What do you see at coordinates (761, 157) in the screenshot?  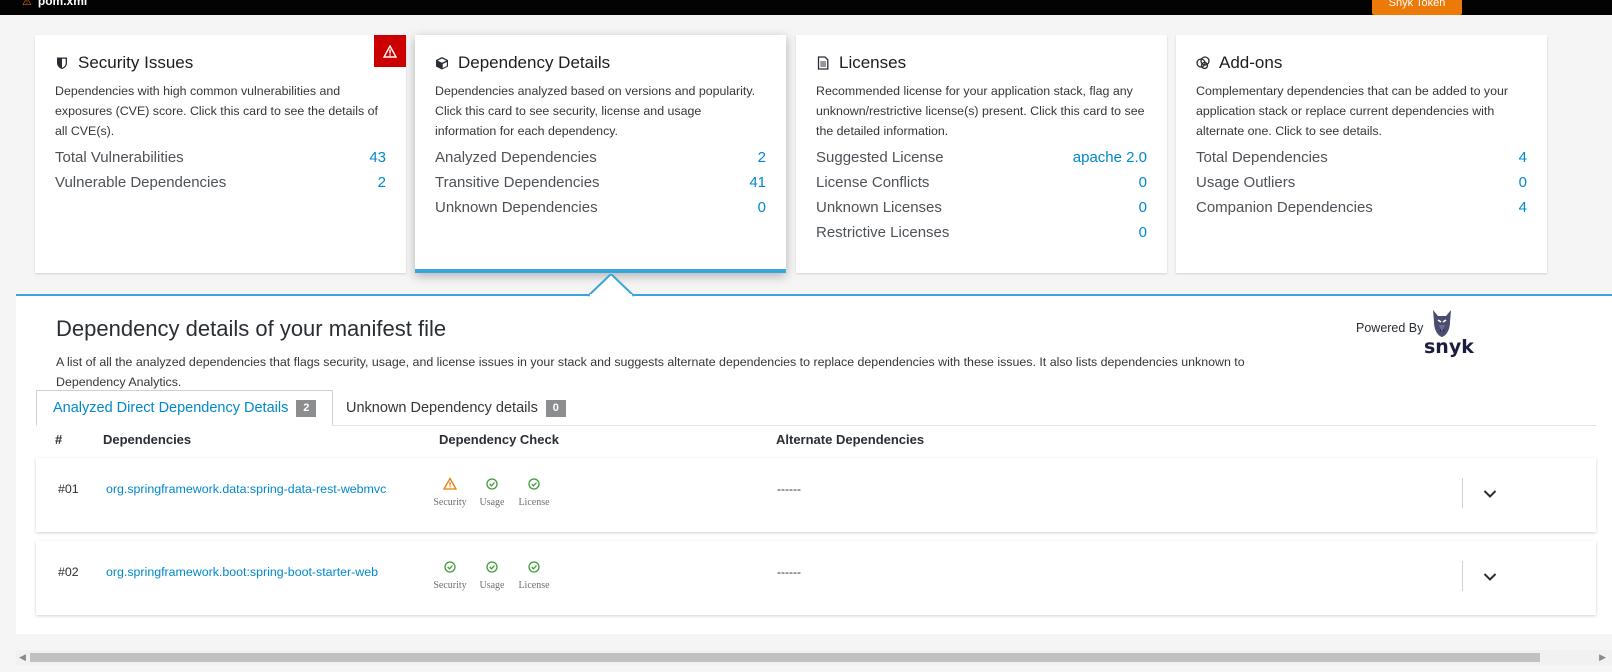 I see `stat-value: 2` at bounding box center [761, 157].